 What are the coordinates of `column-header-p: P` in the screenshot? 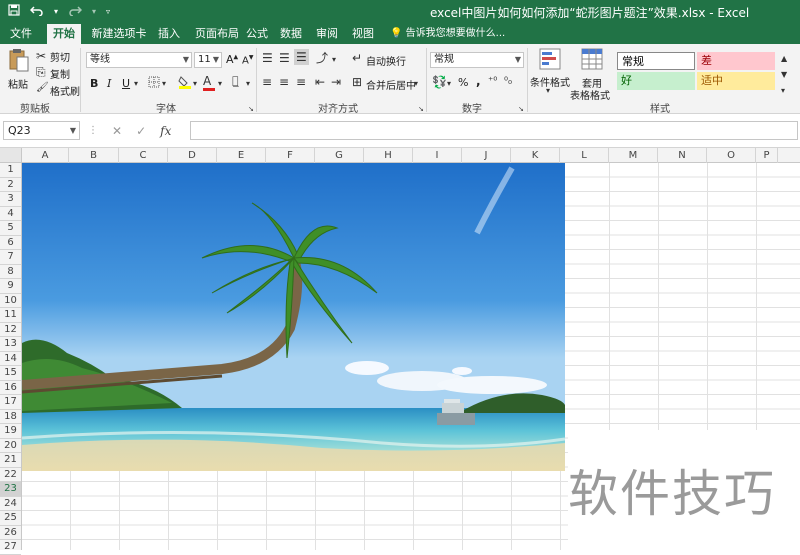 It's located at (767, 155).